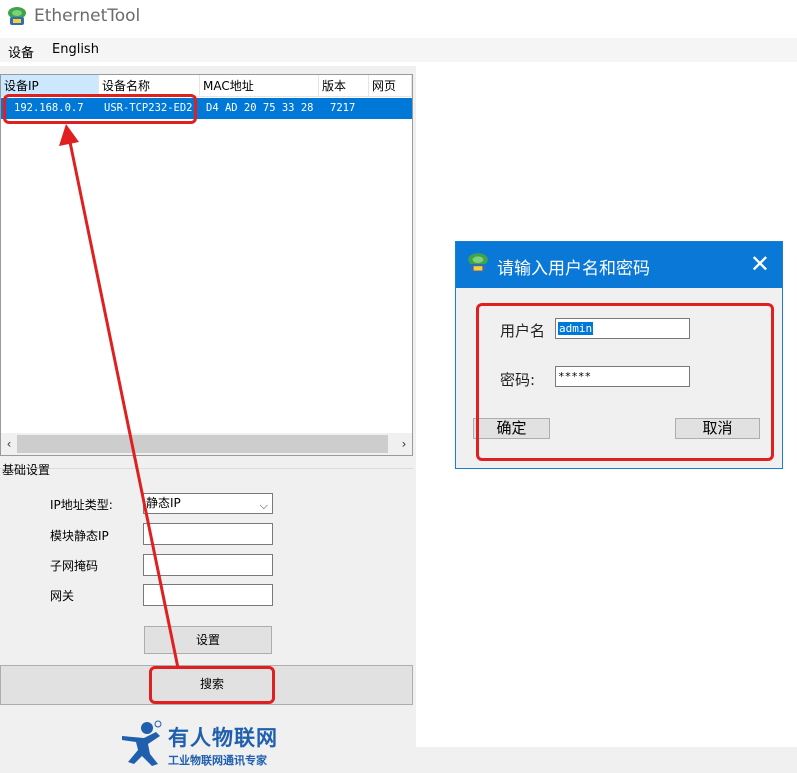 The height and width of the screenshot is (773, 797). Describe the element at coordinates (392, 108) in the screenshot. I see `cell-web` at that location.